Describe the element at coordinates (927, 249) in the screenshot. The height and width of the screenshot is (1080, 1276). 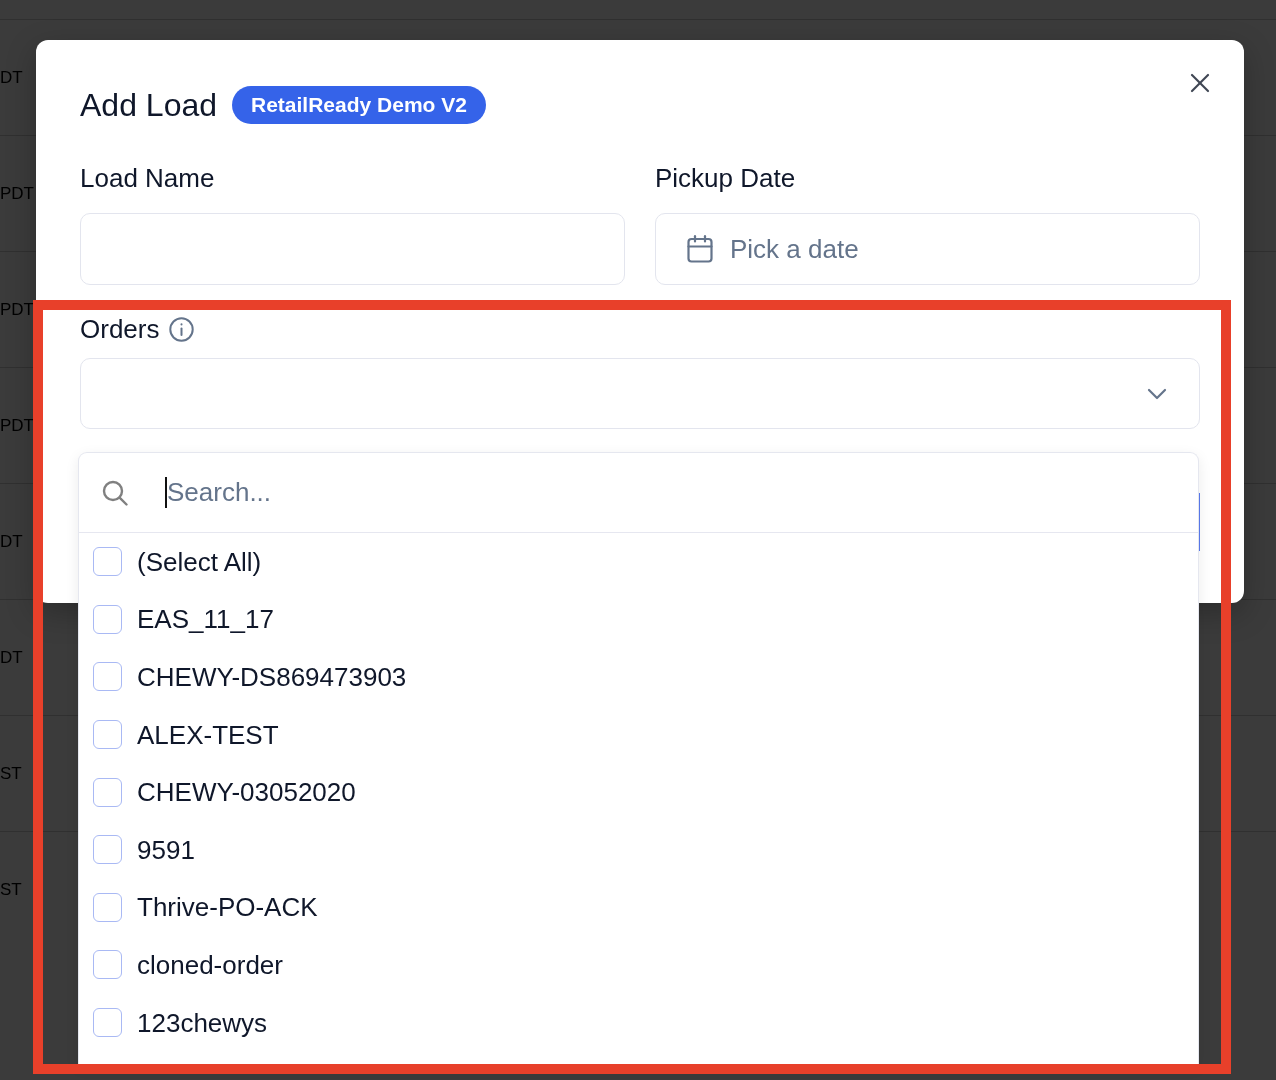
I see `date-picker: Pick a date` at that location.